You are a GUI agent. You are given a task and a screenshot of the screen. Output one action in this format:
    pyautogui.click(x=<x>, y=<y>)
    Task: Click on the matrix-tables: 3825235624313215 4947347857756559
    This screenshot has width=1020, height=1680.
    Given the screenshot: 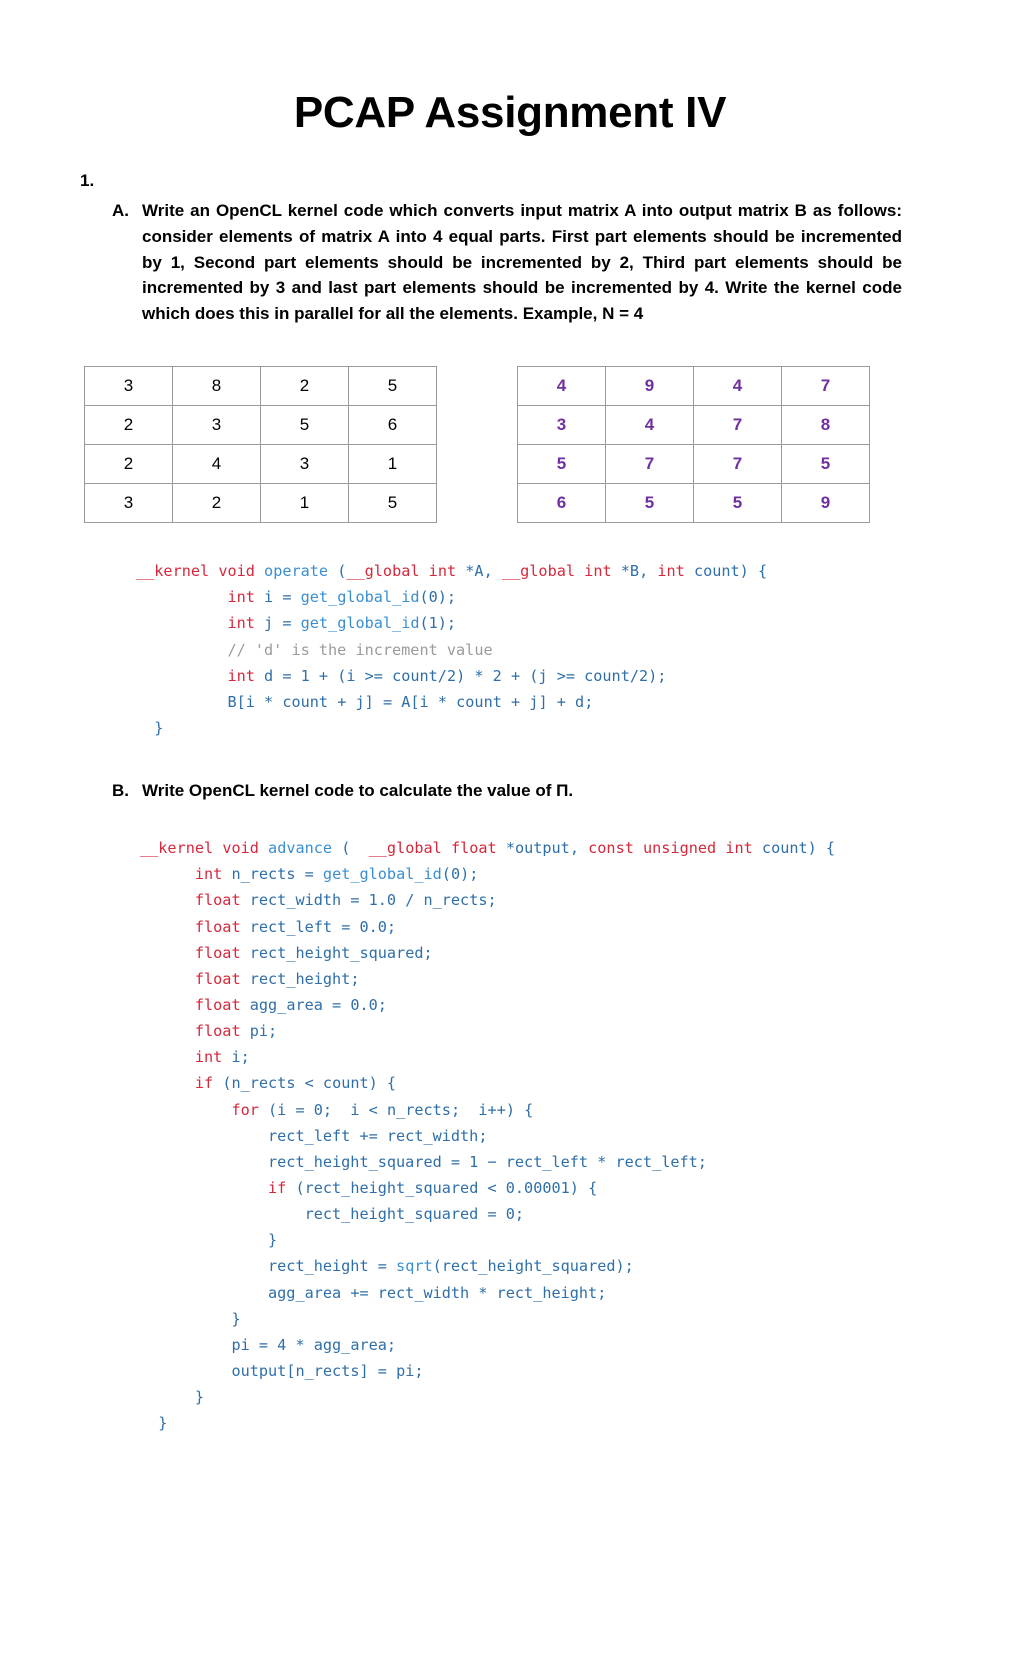 What is the action you would take?
    pyautogui.click(x=477, y=444)
    